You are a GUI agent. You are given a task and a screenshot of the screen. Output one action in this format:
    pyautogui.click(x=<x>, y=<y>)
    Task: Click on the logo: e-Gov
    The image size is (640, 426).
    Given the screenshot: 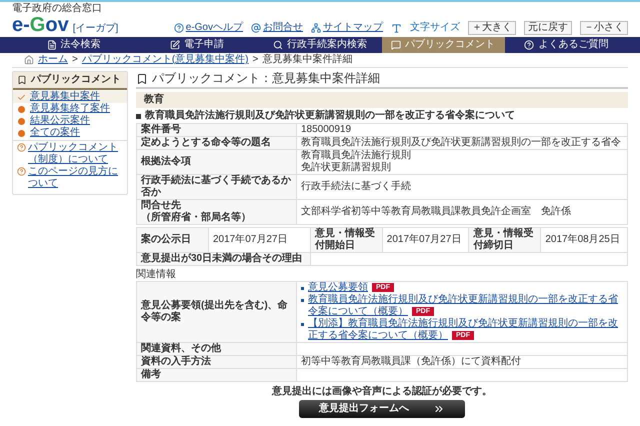 What is the action you would take?
    pyautogui.click(x=40, y=25)
    